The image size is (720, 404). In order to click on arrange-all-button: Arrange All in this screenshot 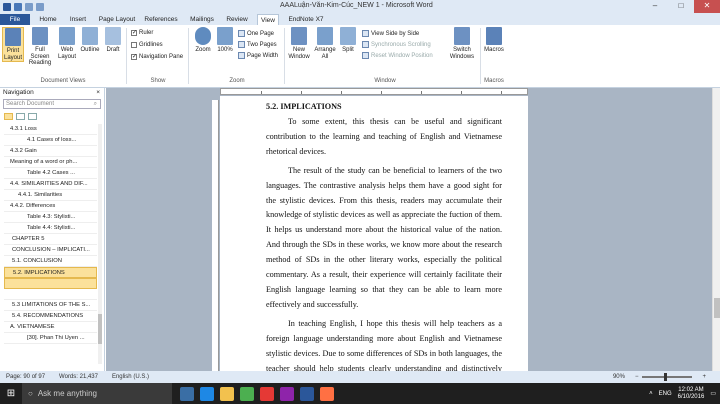, I will do `click(325, 43)`.